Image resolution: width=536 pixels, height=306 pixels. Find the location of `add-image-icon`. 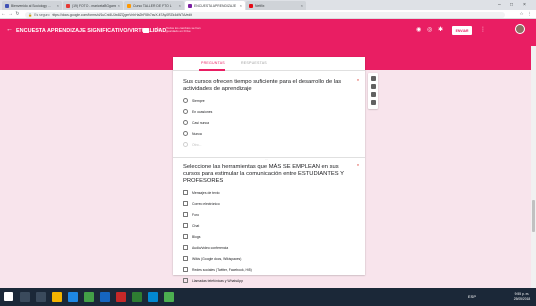

add-image-icon is located at coordinates (373, 94).